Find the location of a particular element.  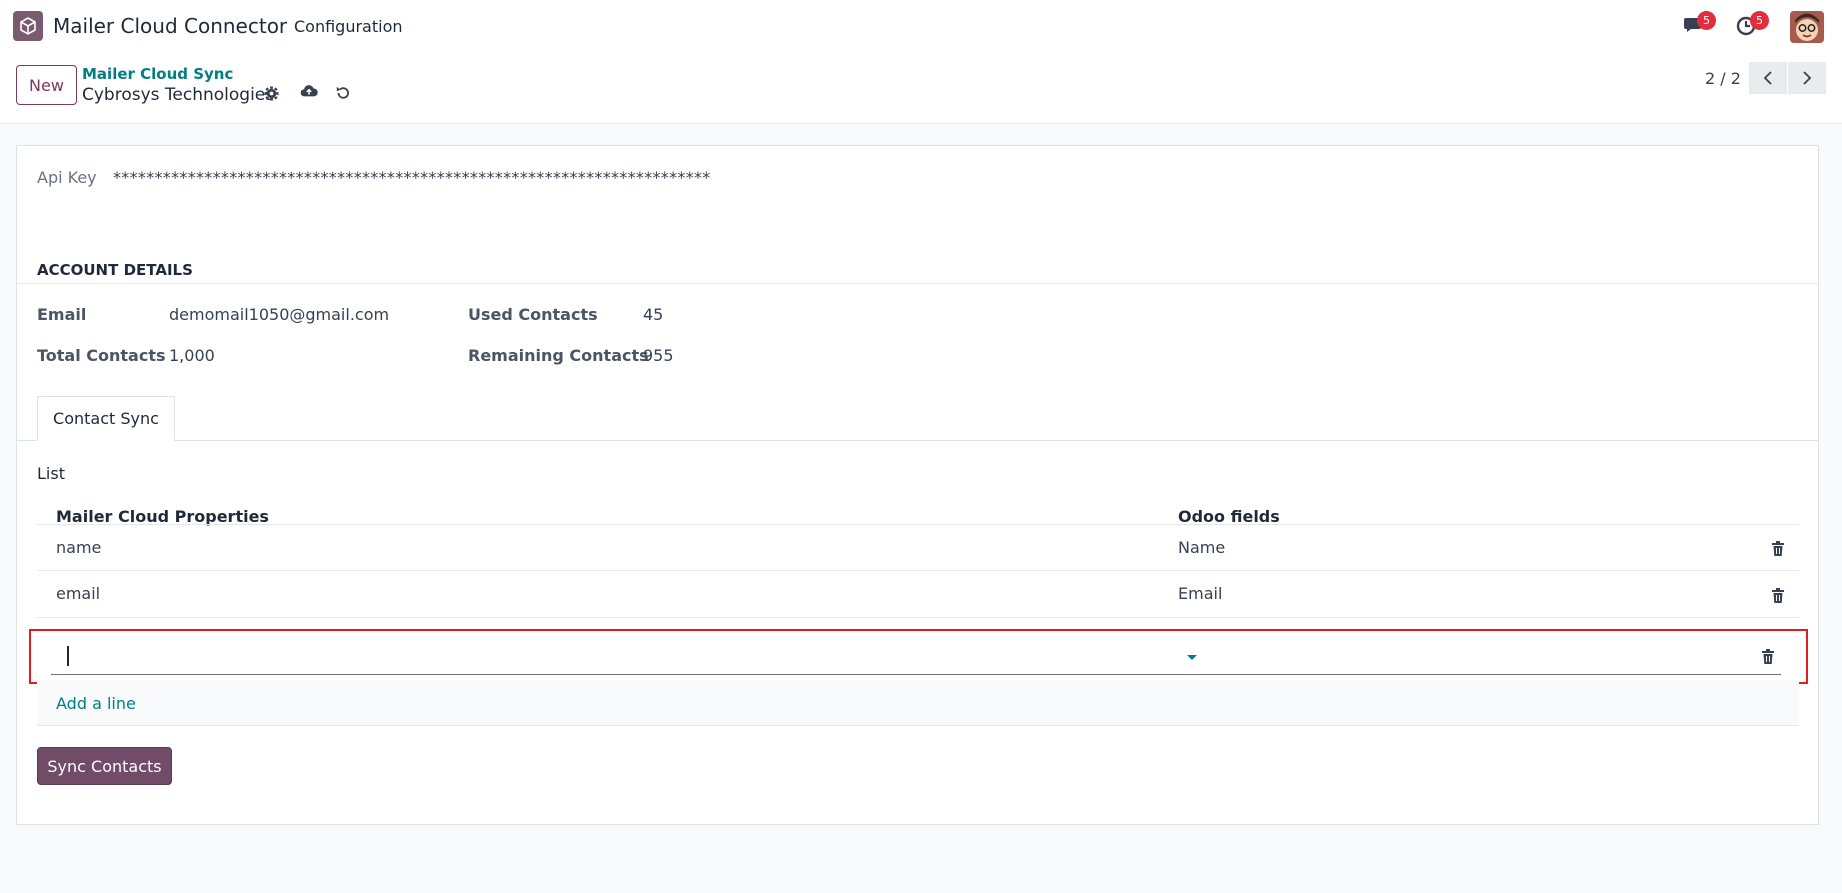

email-value: demomail1050@gmail.com is located at coordinates (279, 314).